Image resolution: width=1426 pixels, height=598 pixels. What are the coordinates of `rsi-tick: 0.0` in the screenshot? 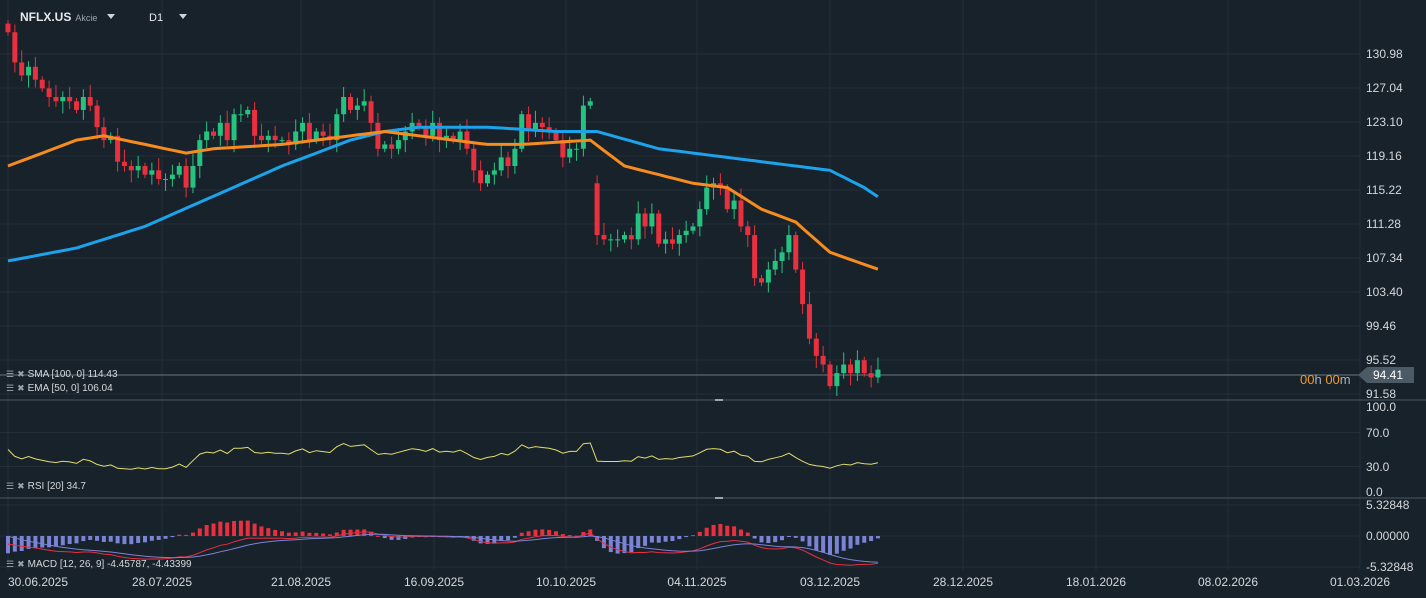 It's located at (1374, 492).